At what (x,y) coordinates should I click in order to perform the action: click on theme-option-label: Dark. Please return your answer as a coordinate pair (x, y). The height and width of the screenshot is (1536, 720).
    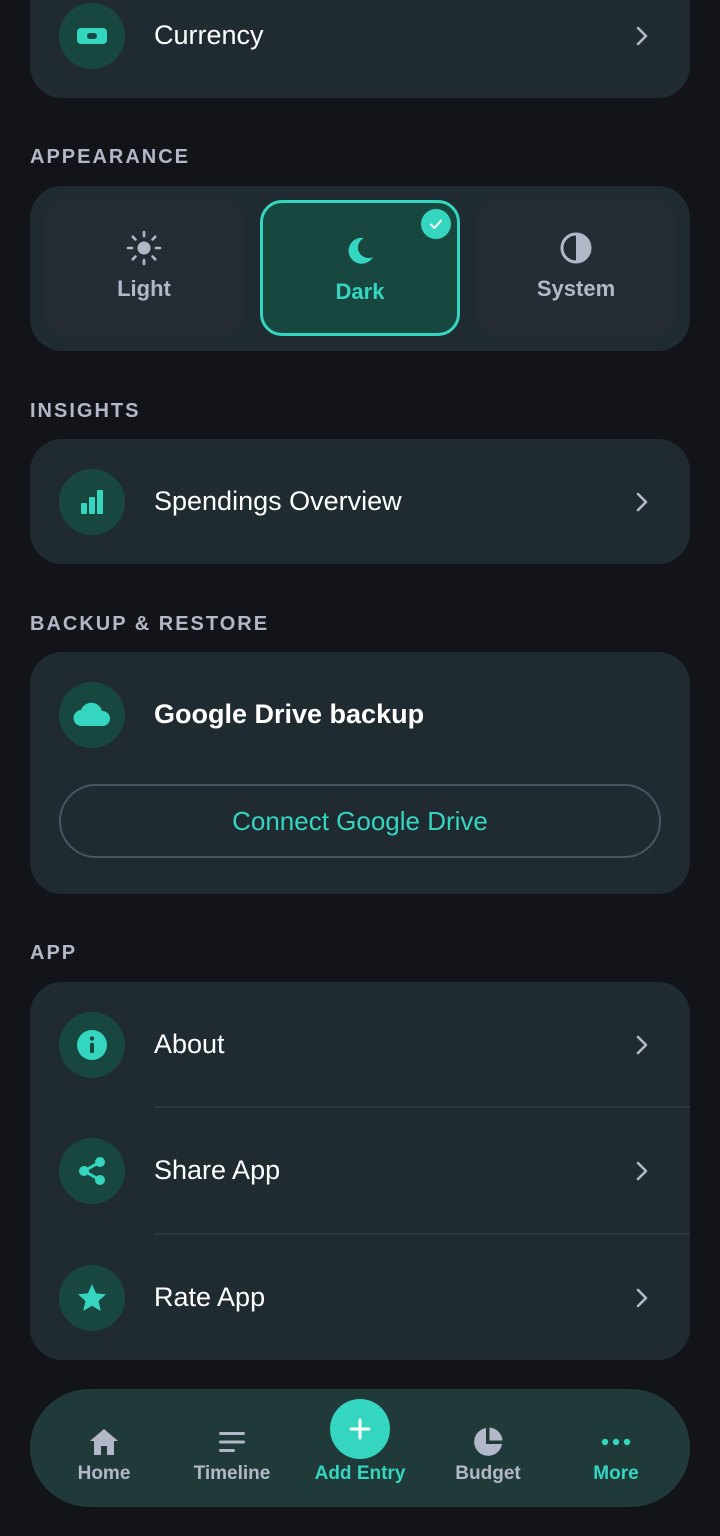
    Looking at the image, I should click on (360, 291).